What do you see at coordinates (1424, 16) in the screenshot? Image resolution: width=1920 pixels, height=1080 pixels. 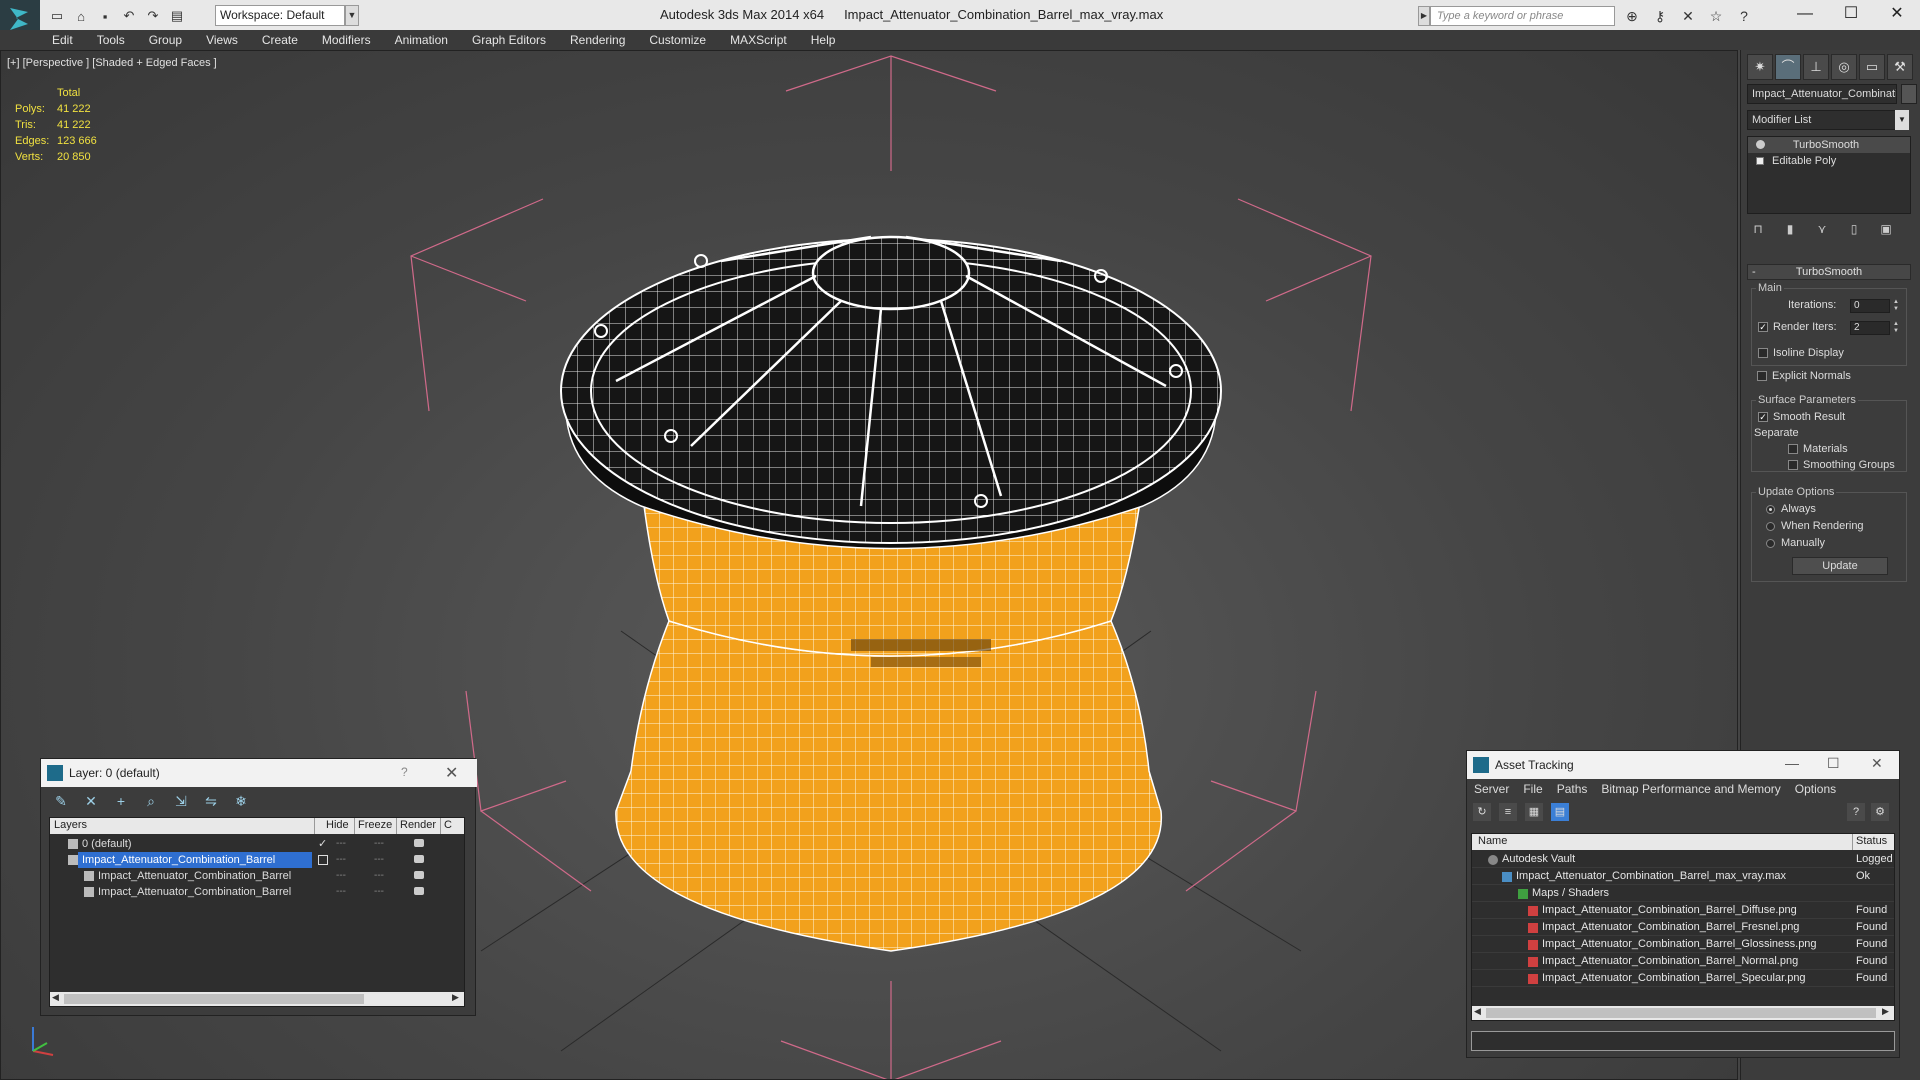 I see `expand-arrow-icon: ▶` at bounding box center [1424, 16].